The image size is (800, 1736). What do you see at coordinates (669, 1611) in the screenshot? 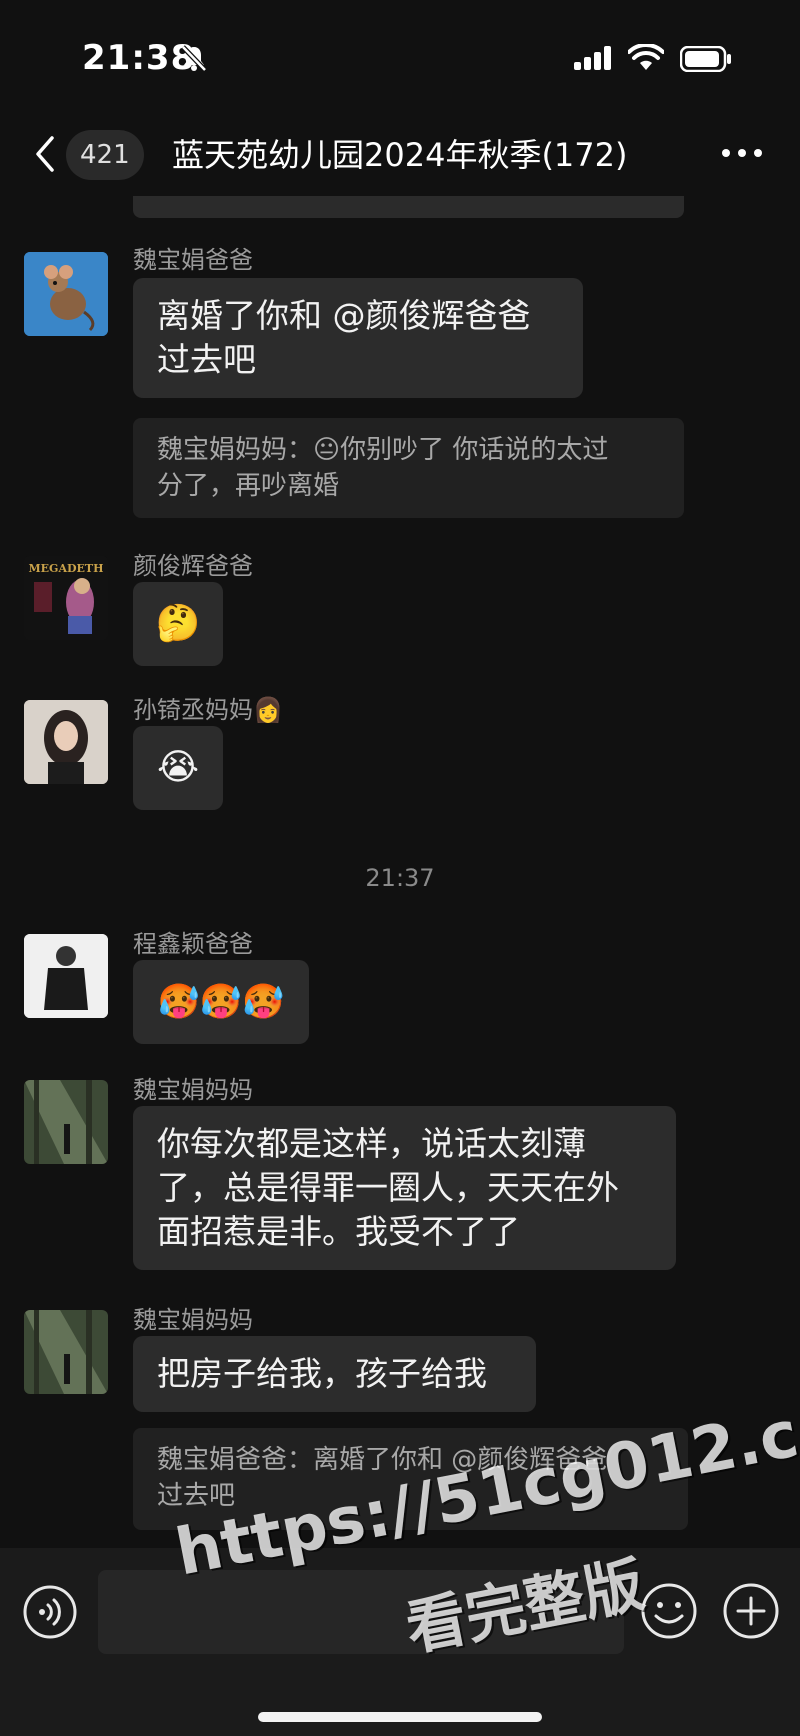
I see `emoji-picker-icon` at bounding box center [669, 1611].